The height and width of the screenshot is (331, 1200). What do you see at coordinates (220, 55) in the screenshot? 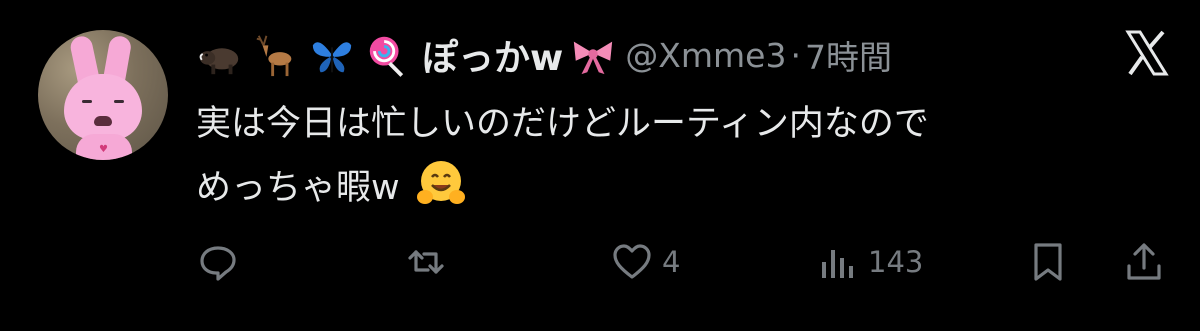
I see `boar-emoji-icon` at bounding box center [220, 55].